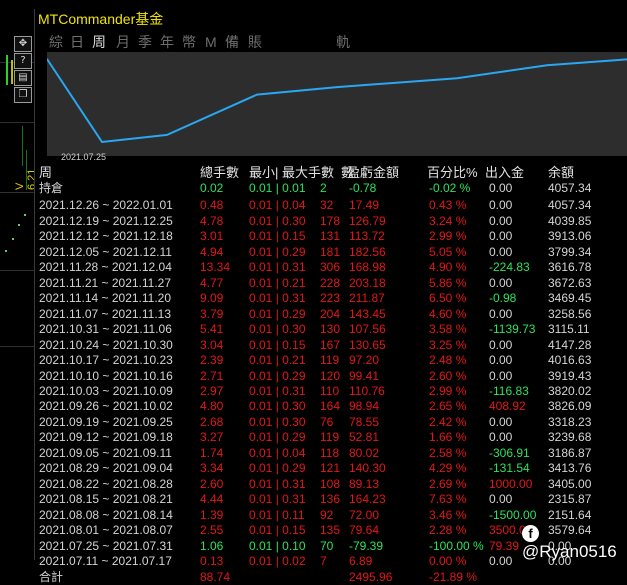  I want to click on balance-cell: 3919.43, so click(570, 376).